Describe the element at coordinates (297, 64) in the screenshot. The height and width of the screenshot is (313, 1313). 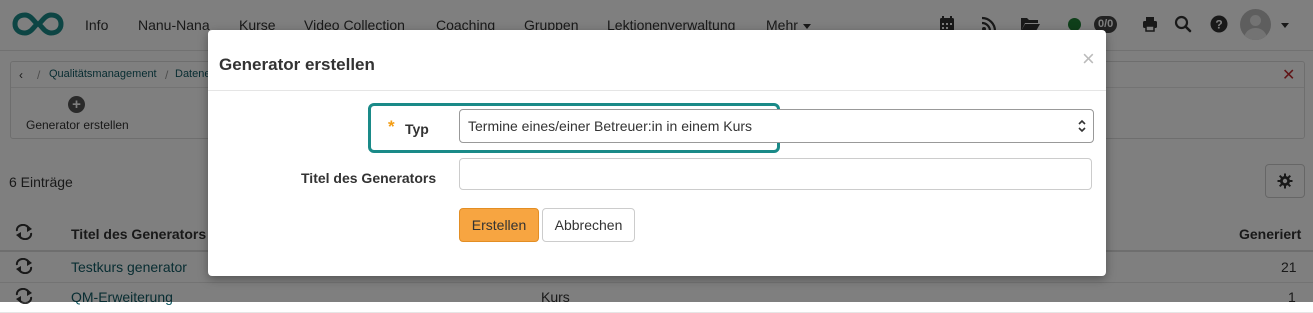
I see `dialog-title: Generator erstellen` at that location.